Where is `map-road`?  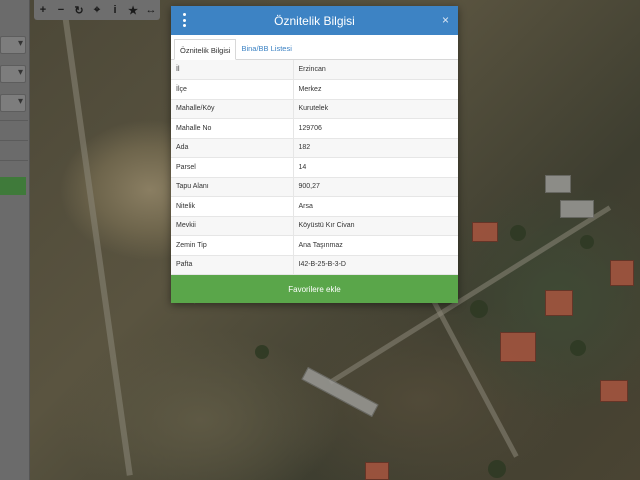 map-road is located at coordinates (96, 238).